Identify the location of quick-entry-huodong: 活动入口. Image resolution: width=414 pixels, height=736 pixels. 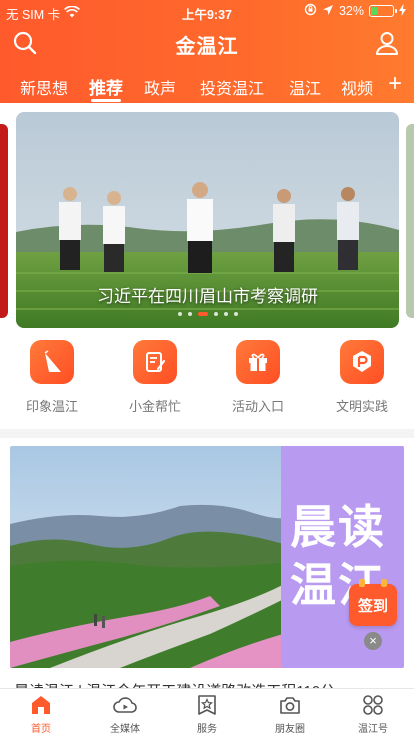
(258, 377).